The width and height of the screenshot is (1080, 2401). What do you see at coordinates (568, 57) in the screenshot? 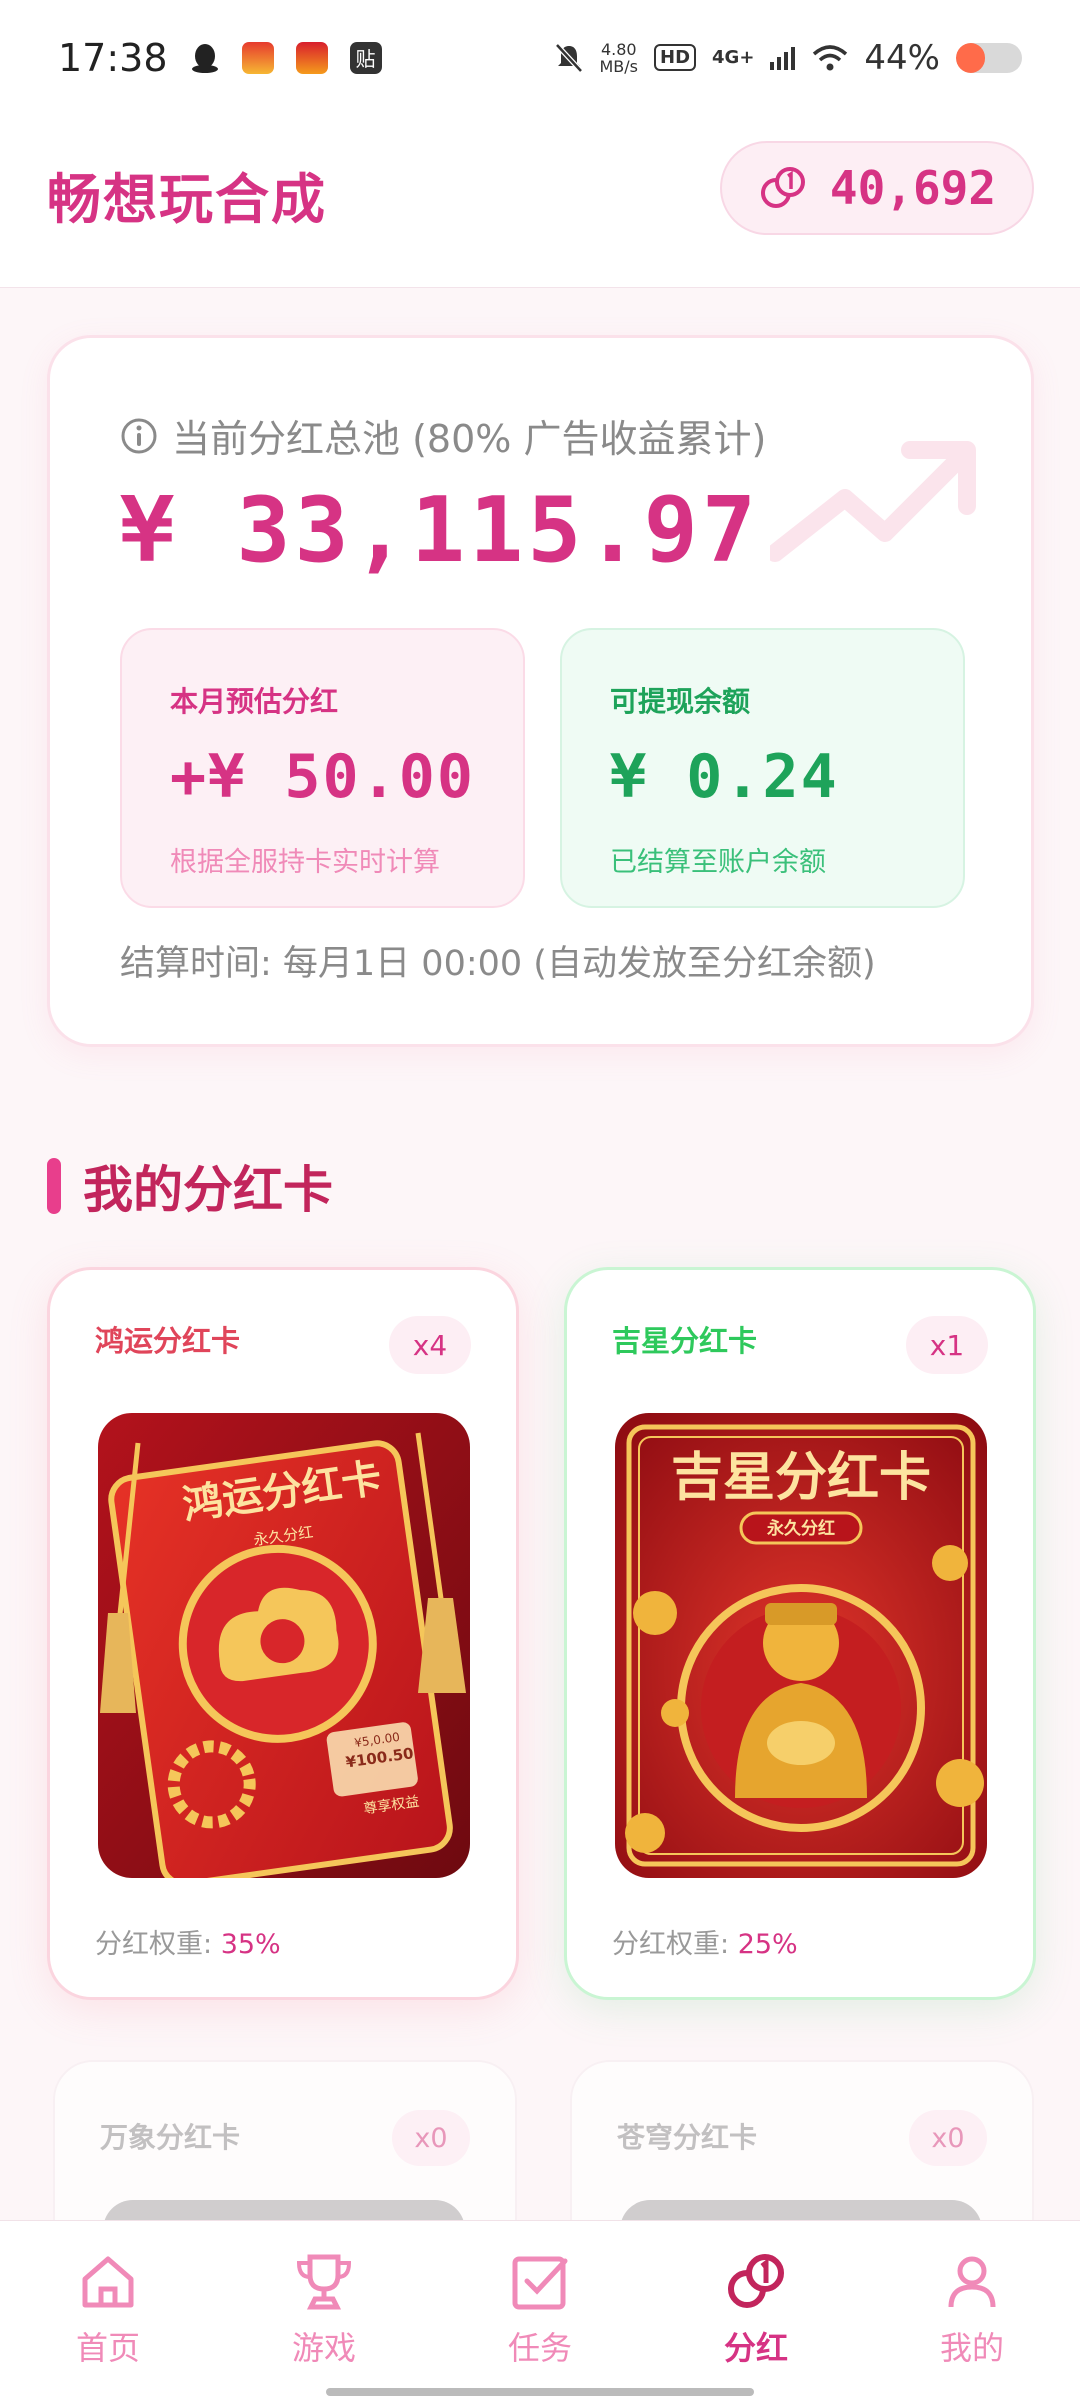
I see `mute-bell-icon` at bounding box center [568, 57].